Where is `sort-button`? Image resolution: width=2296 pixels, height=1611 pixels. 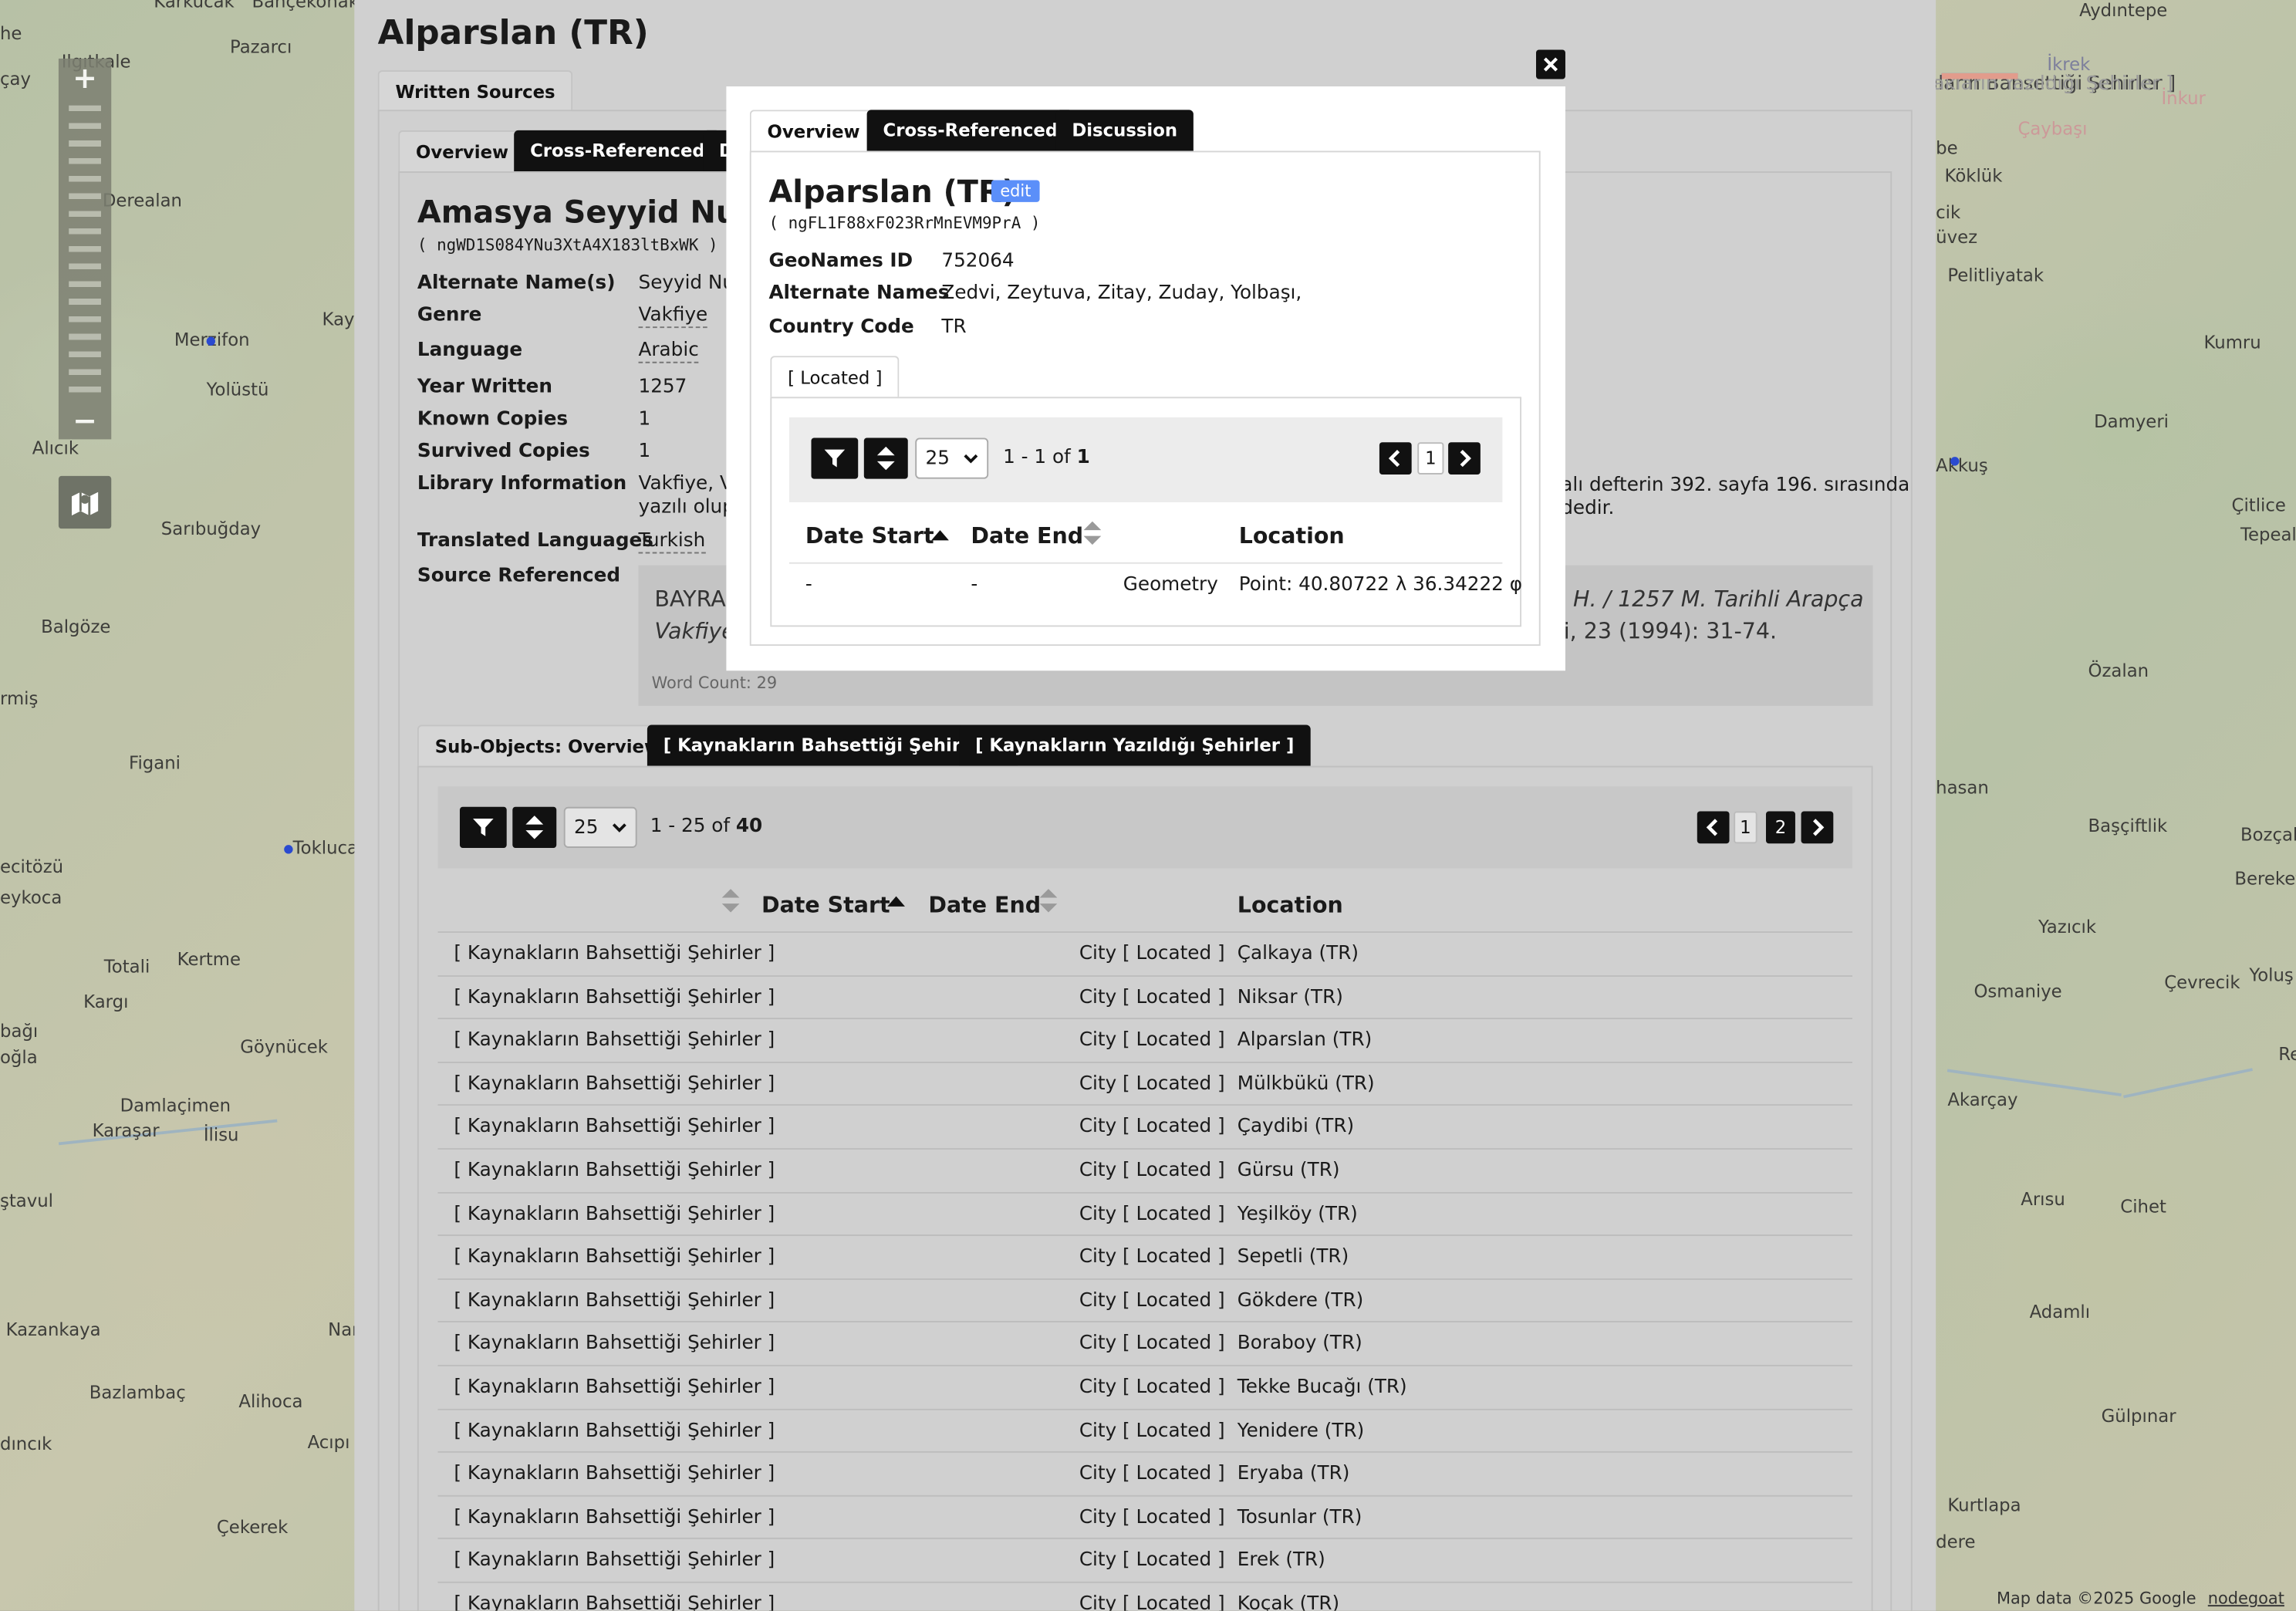
sort-button is located at coordinates (534, 827).